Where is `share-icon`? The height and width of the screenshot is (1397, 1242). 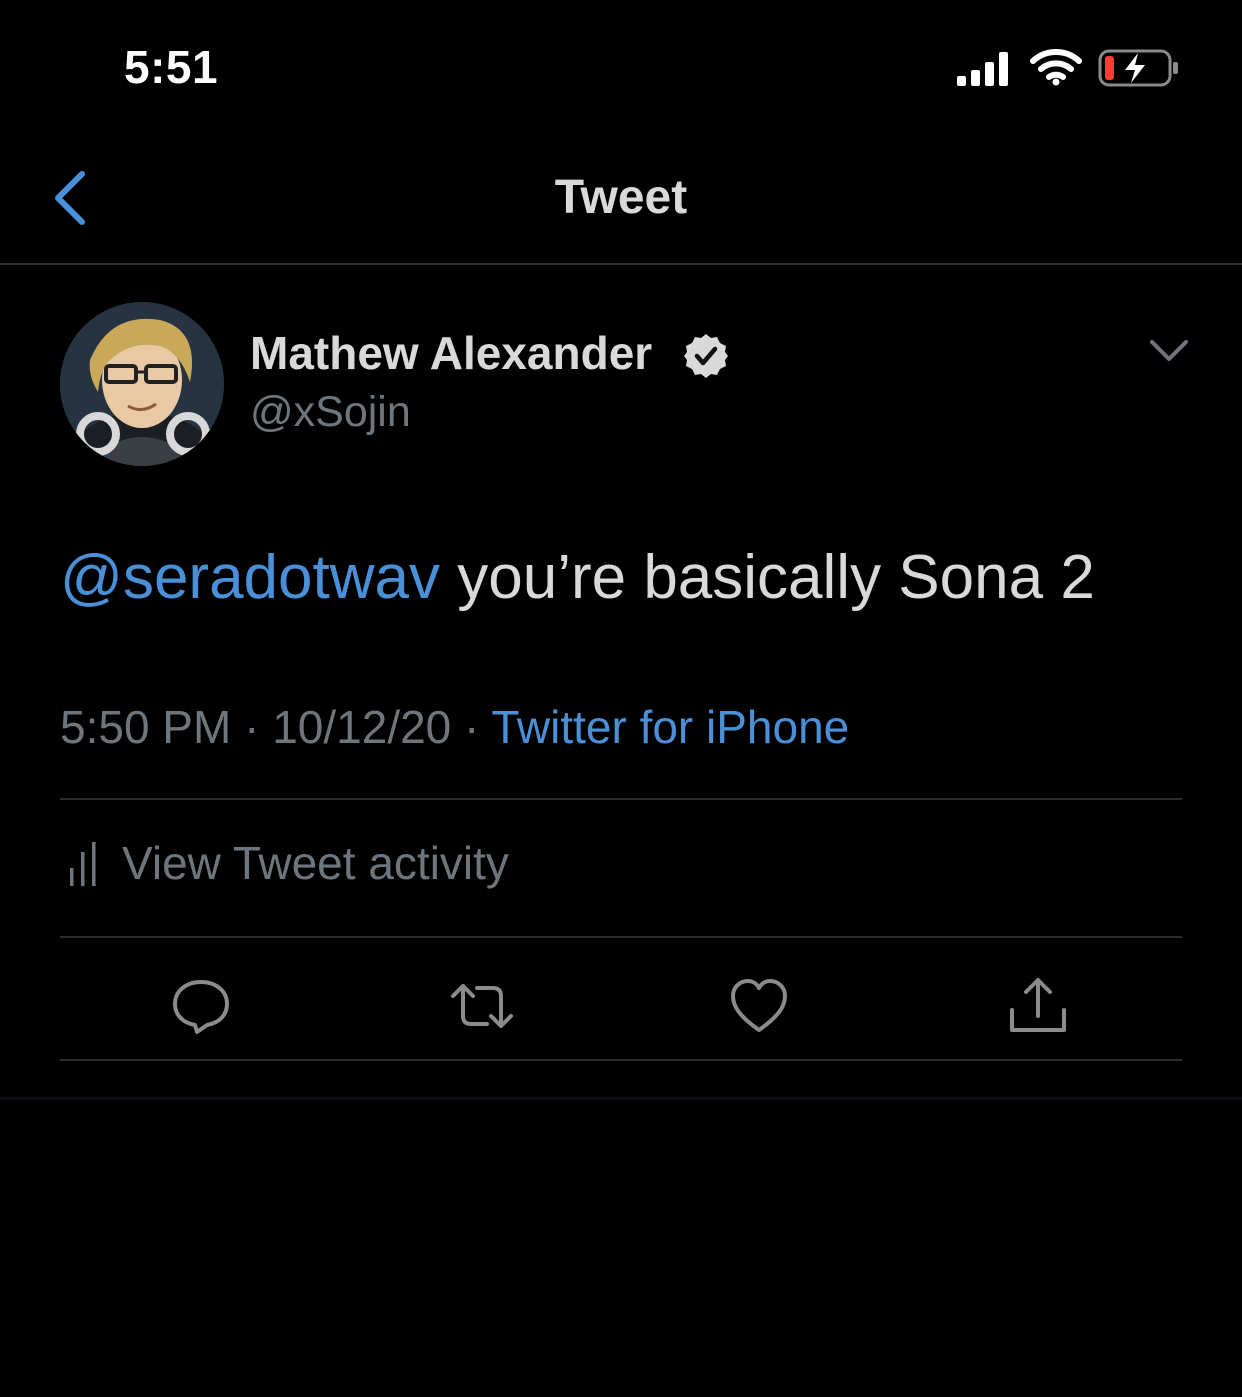
share-icon is located at coordinates (1038, 1006).